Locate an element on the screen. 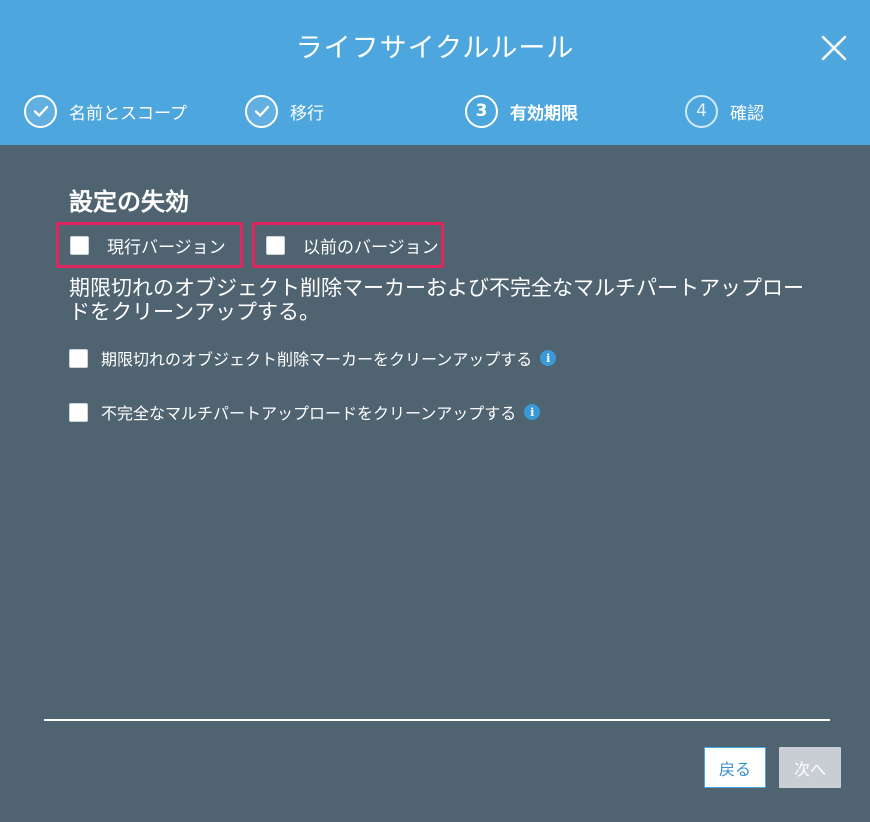 The height and width of the screenshot is (822, 870). back-button: 戻る is located at coordinates (735, 767).